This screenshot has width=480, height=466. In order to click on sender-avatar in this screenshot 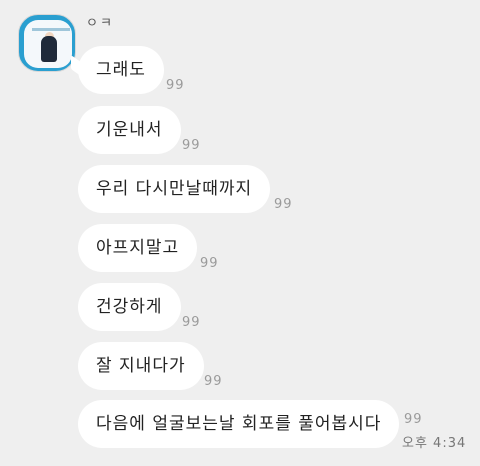, I will do `click(47, 43)`.